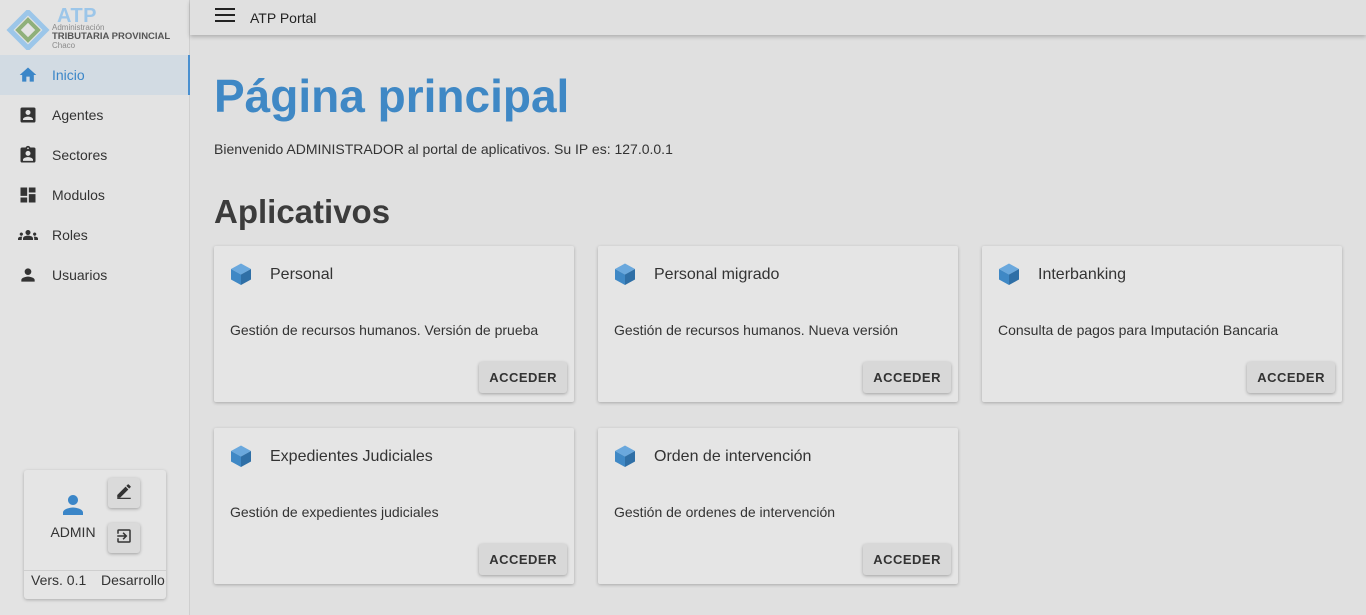 The width and height of the screenshot is (1366, 615). What do you see at coordinates (133, 580) in the screenshot?
I see `environment-label: Desarrollo` at bounding box center [133, 580].